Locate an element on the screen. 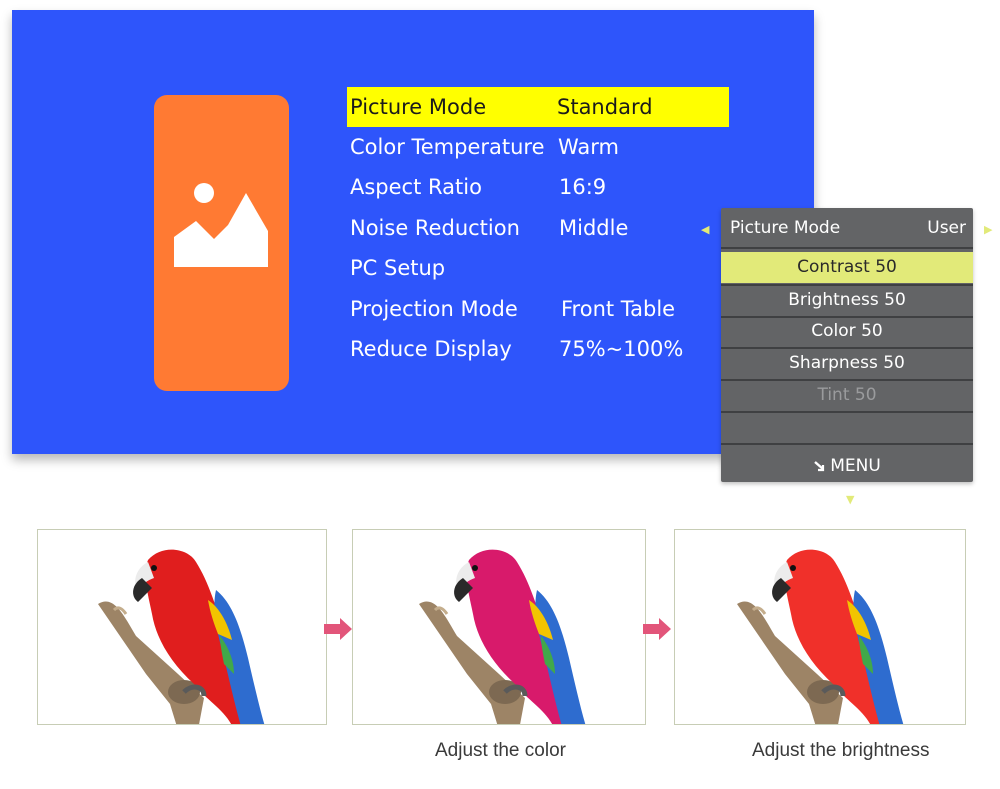 The image size is (1000, 789). menu-value: Middle is located at coordinates (594, 228).